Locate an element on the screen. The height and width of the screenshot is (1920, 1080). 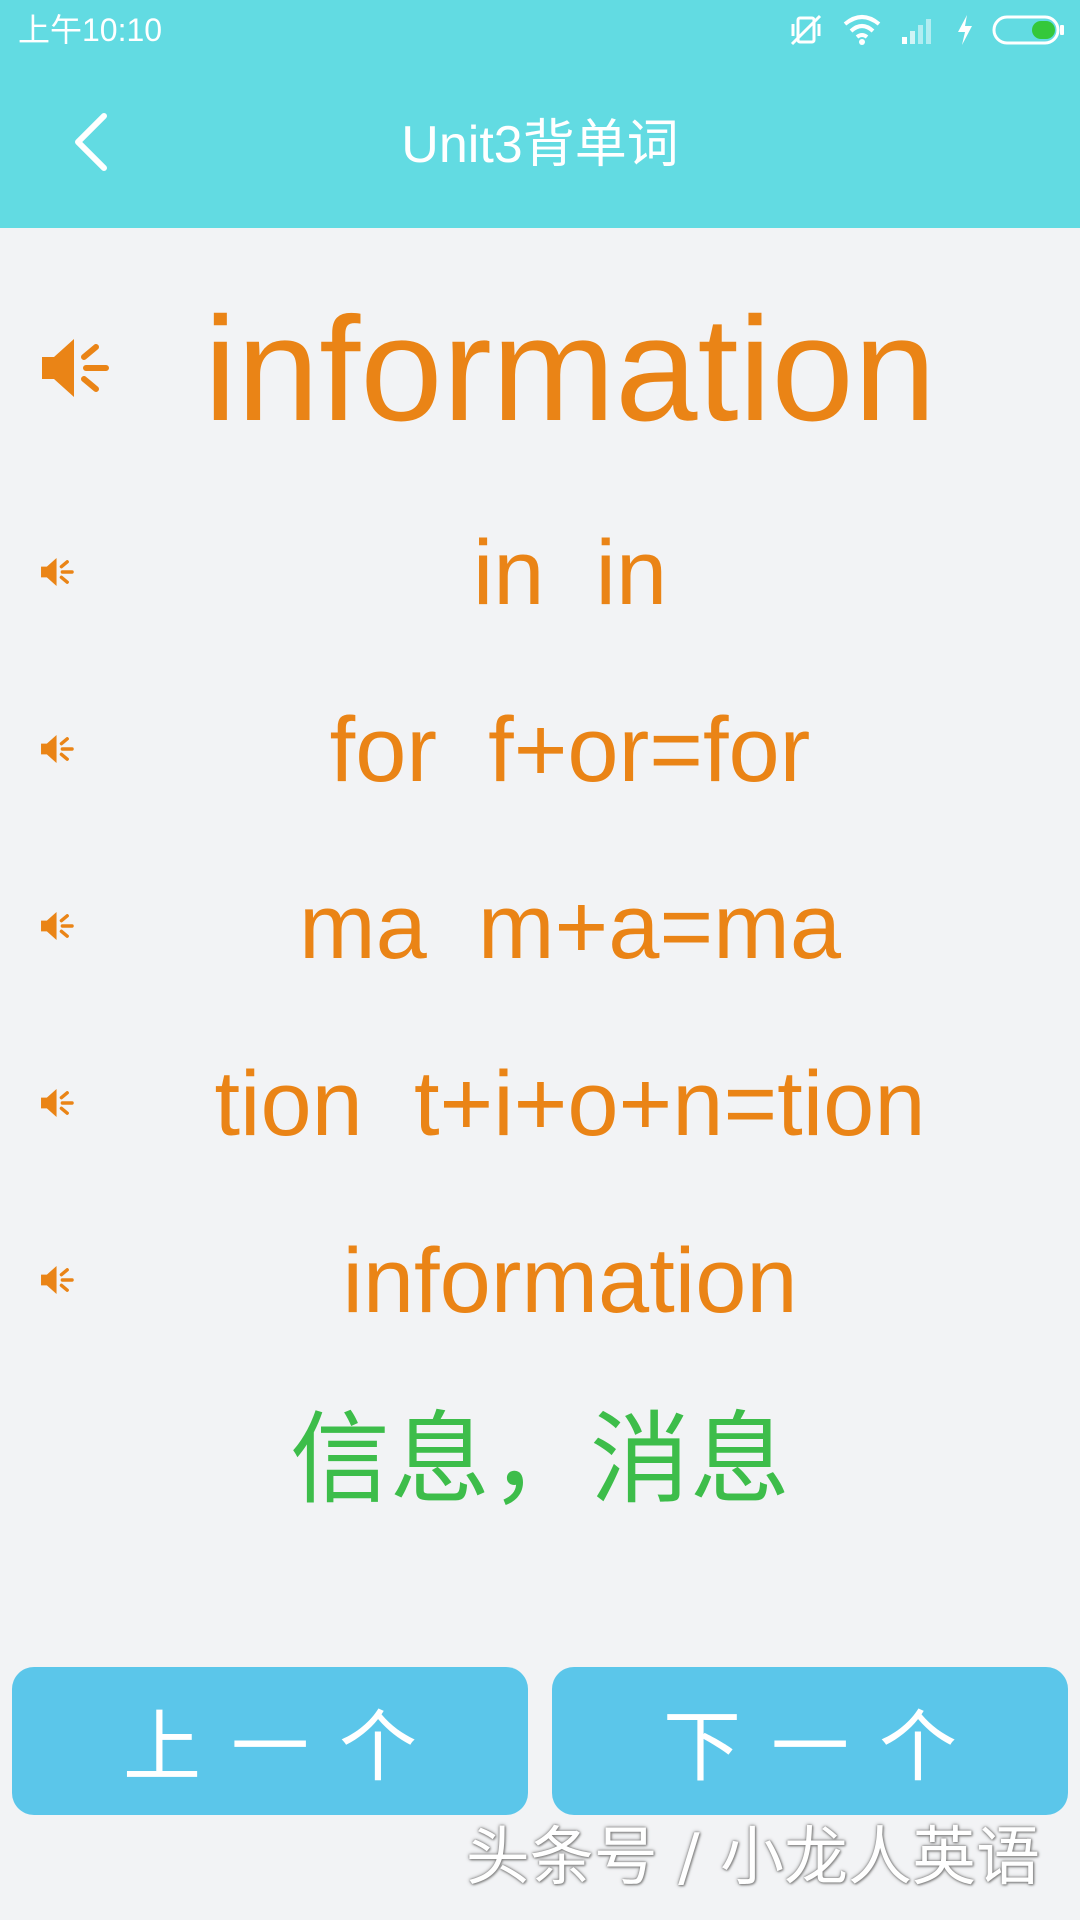
main-word: information is located at coordinates (570, 369).